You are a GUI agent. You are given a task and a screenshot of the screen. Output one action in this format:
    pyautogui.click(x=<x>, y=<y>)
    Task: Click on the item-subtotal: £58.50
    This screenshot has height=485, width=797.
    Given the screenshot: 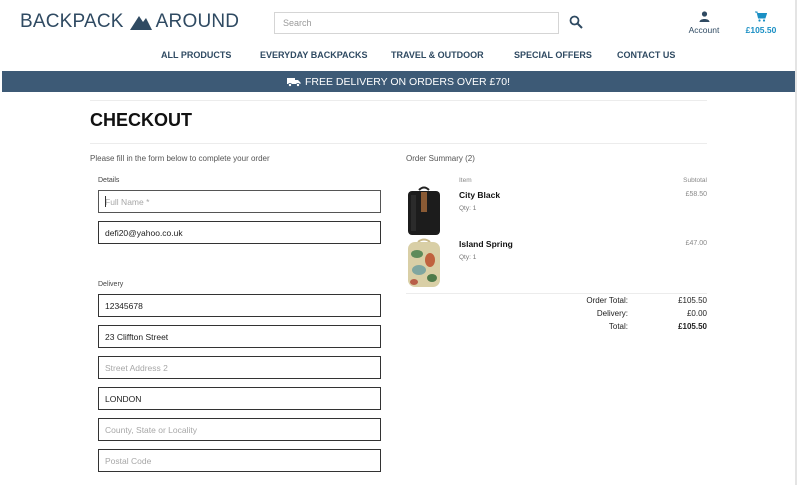 What is the action you would take?
    pyautogui.click(x=696, y=194)
    